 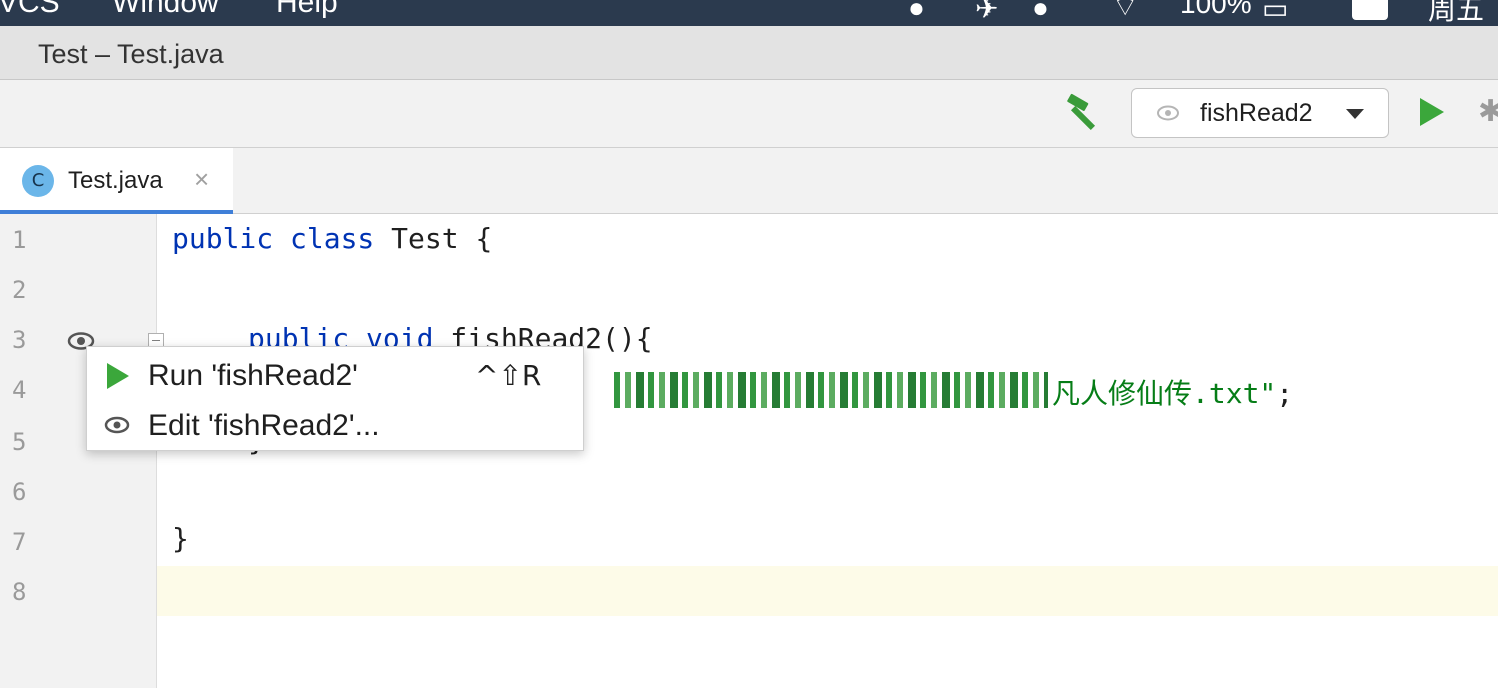 What do you see at coordinates (749, 181) in the screenshot?
I see `editor-tab-bar: C Test.java ×` at bounding box center [749, 181].